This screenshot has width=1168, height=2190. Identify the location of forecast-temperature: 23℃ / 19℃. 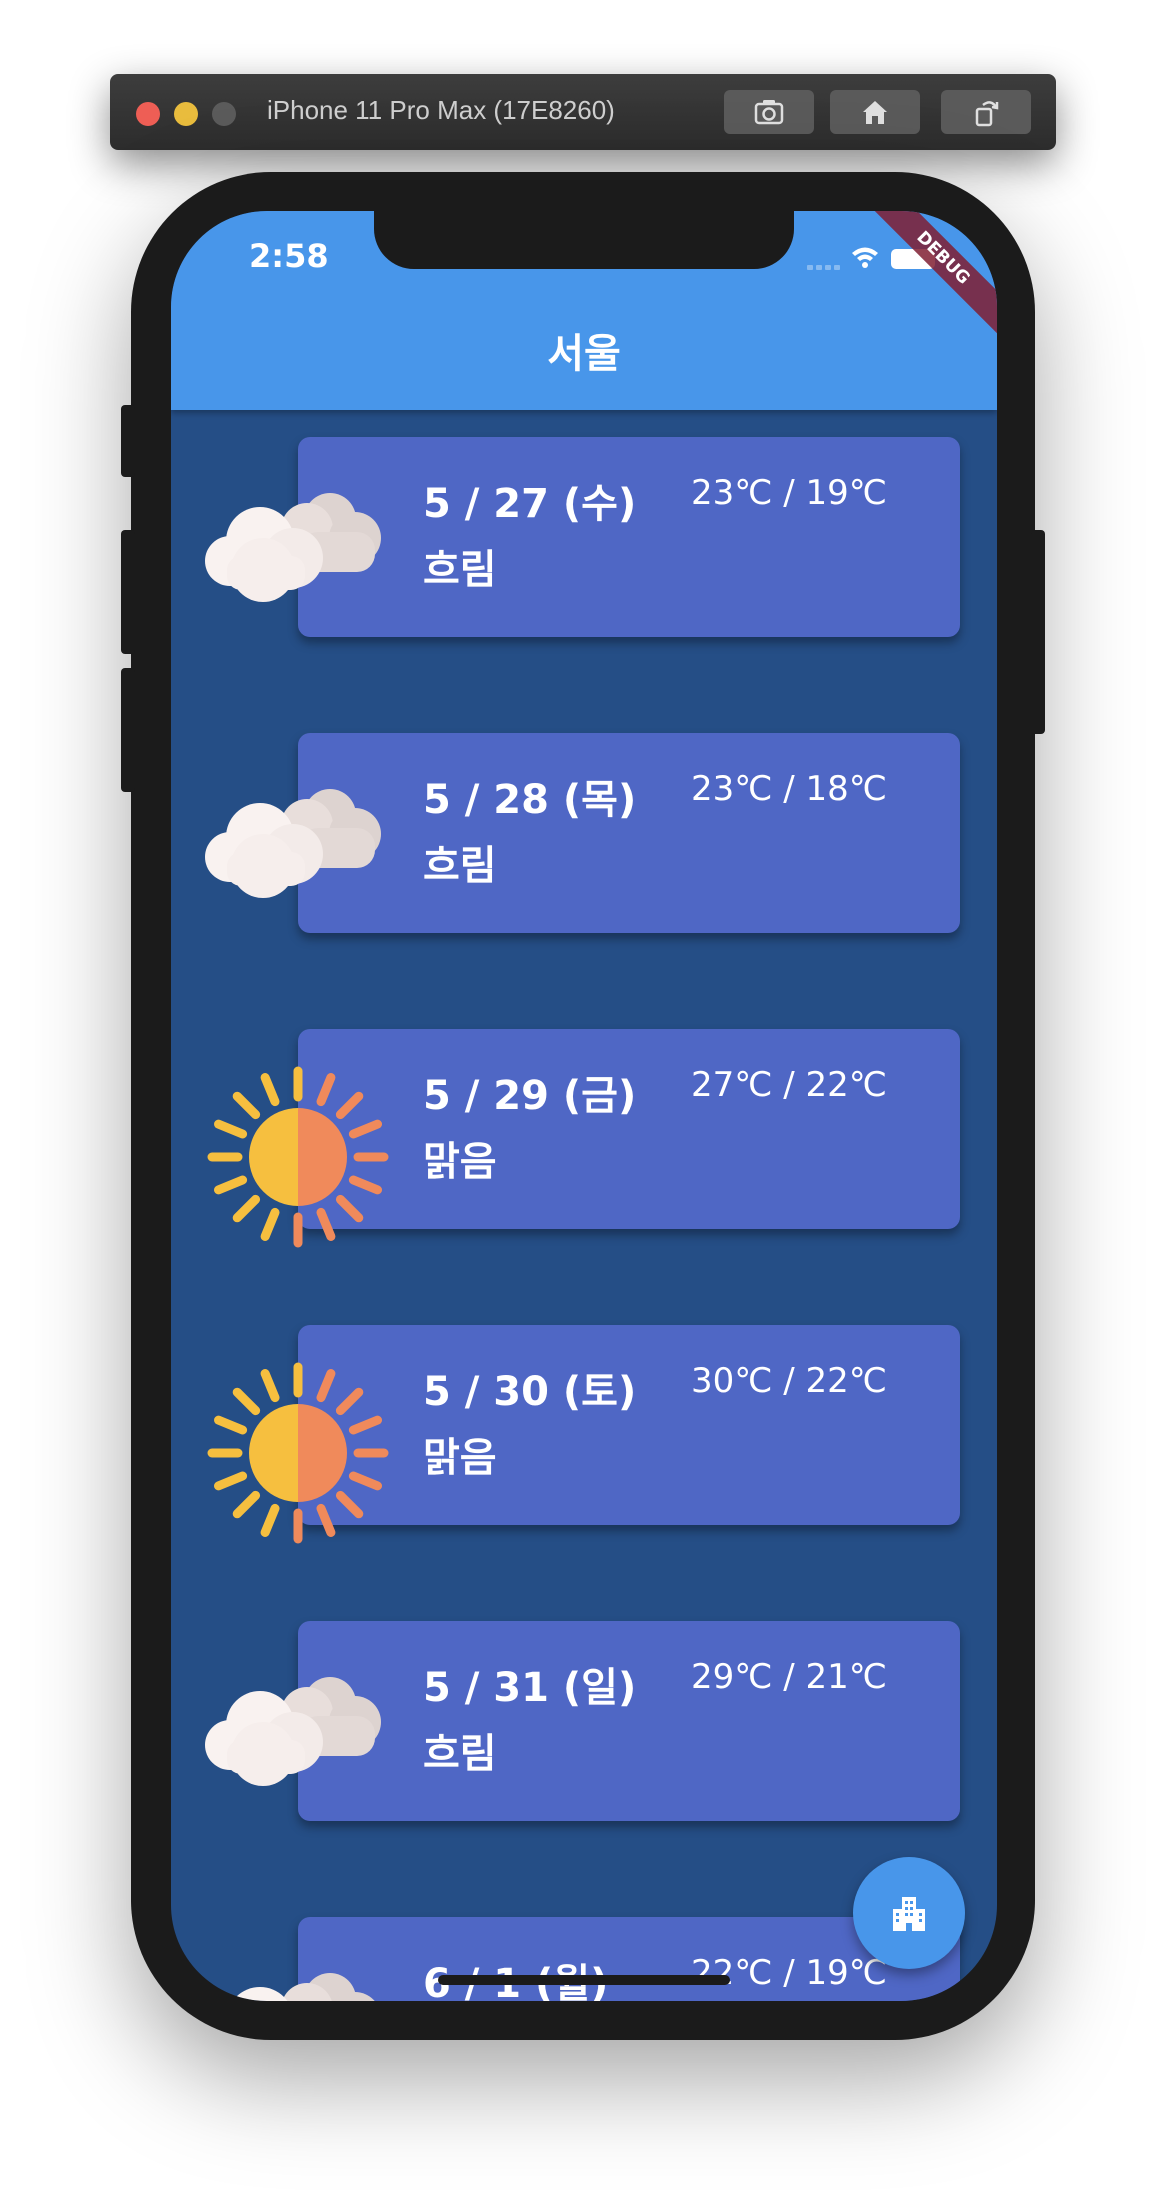
(789, 493).